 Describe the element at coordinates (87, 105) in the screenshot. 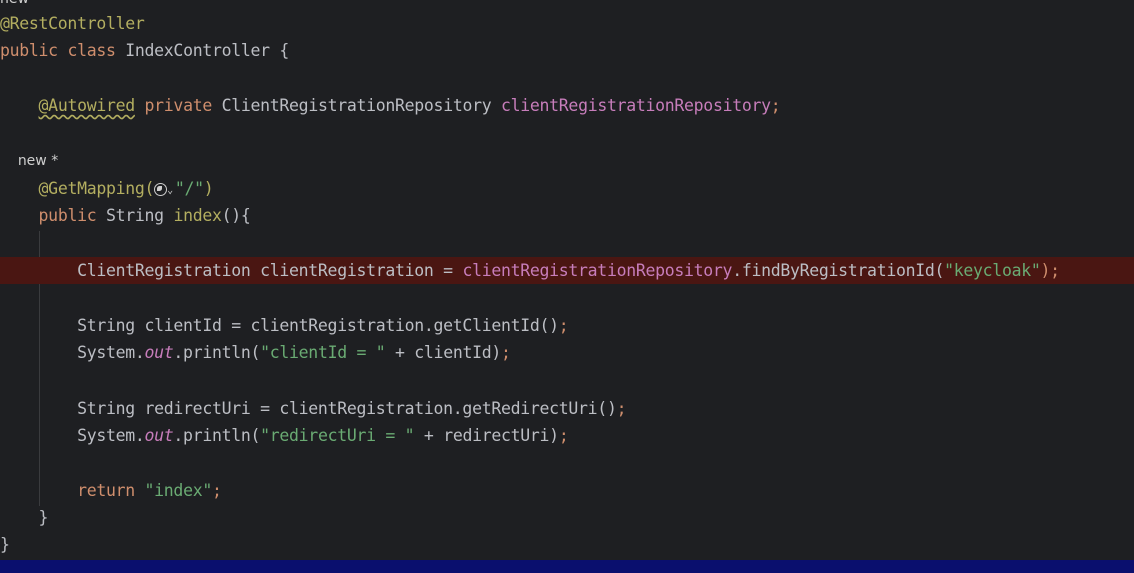

I see `annotation-autowired: @Autowired` at that location.